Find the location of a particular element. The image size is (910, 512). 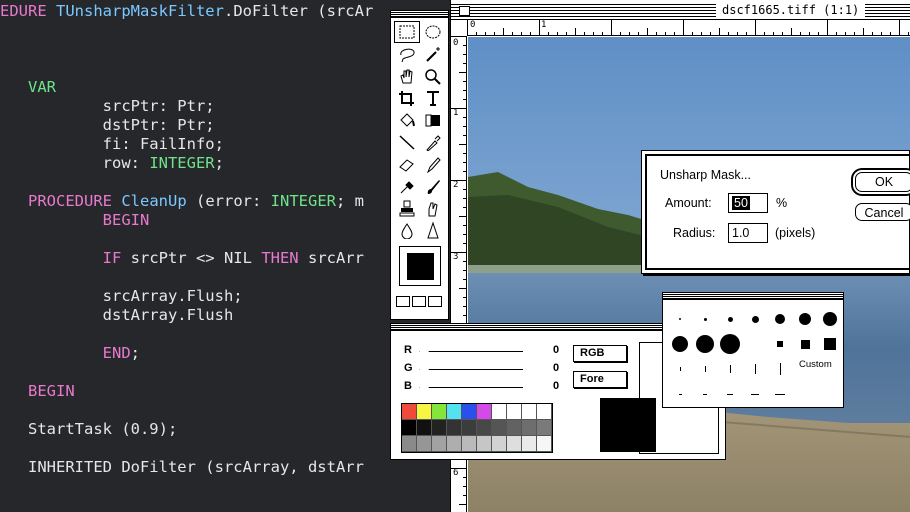

rubber-stamp-icon is located at coordinates (407, 208).